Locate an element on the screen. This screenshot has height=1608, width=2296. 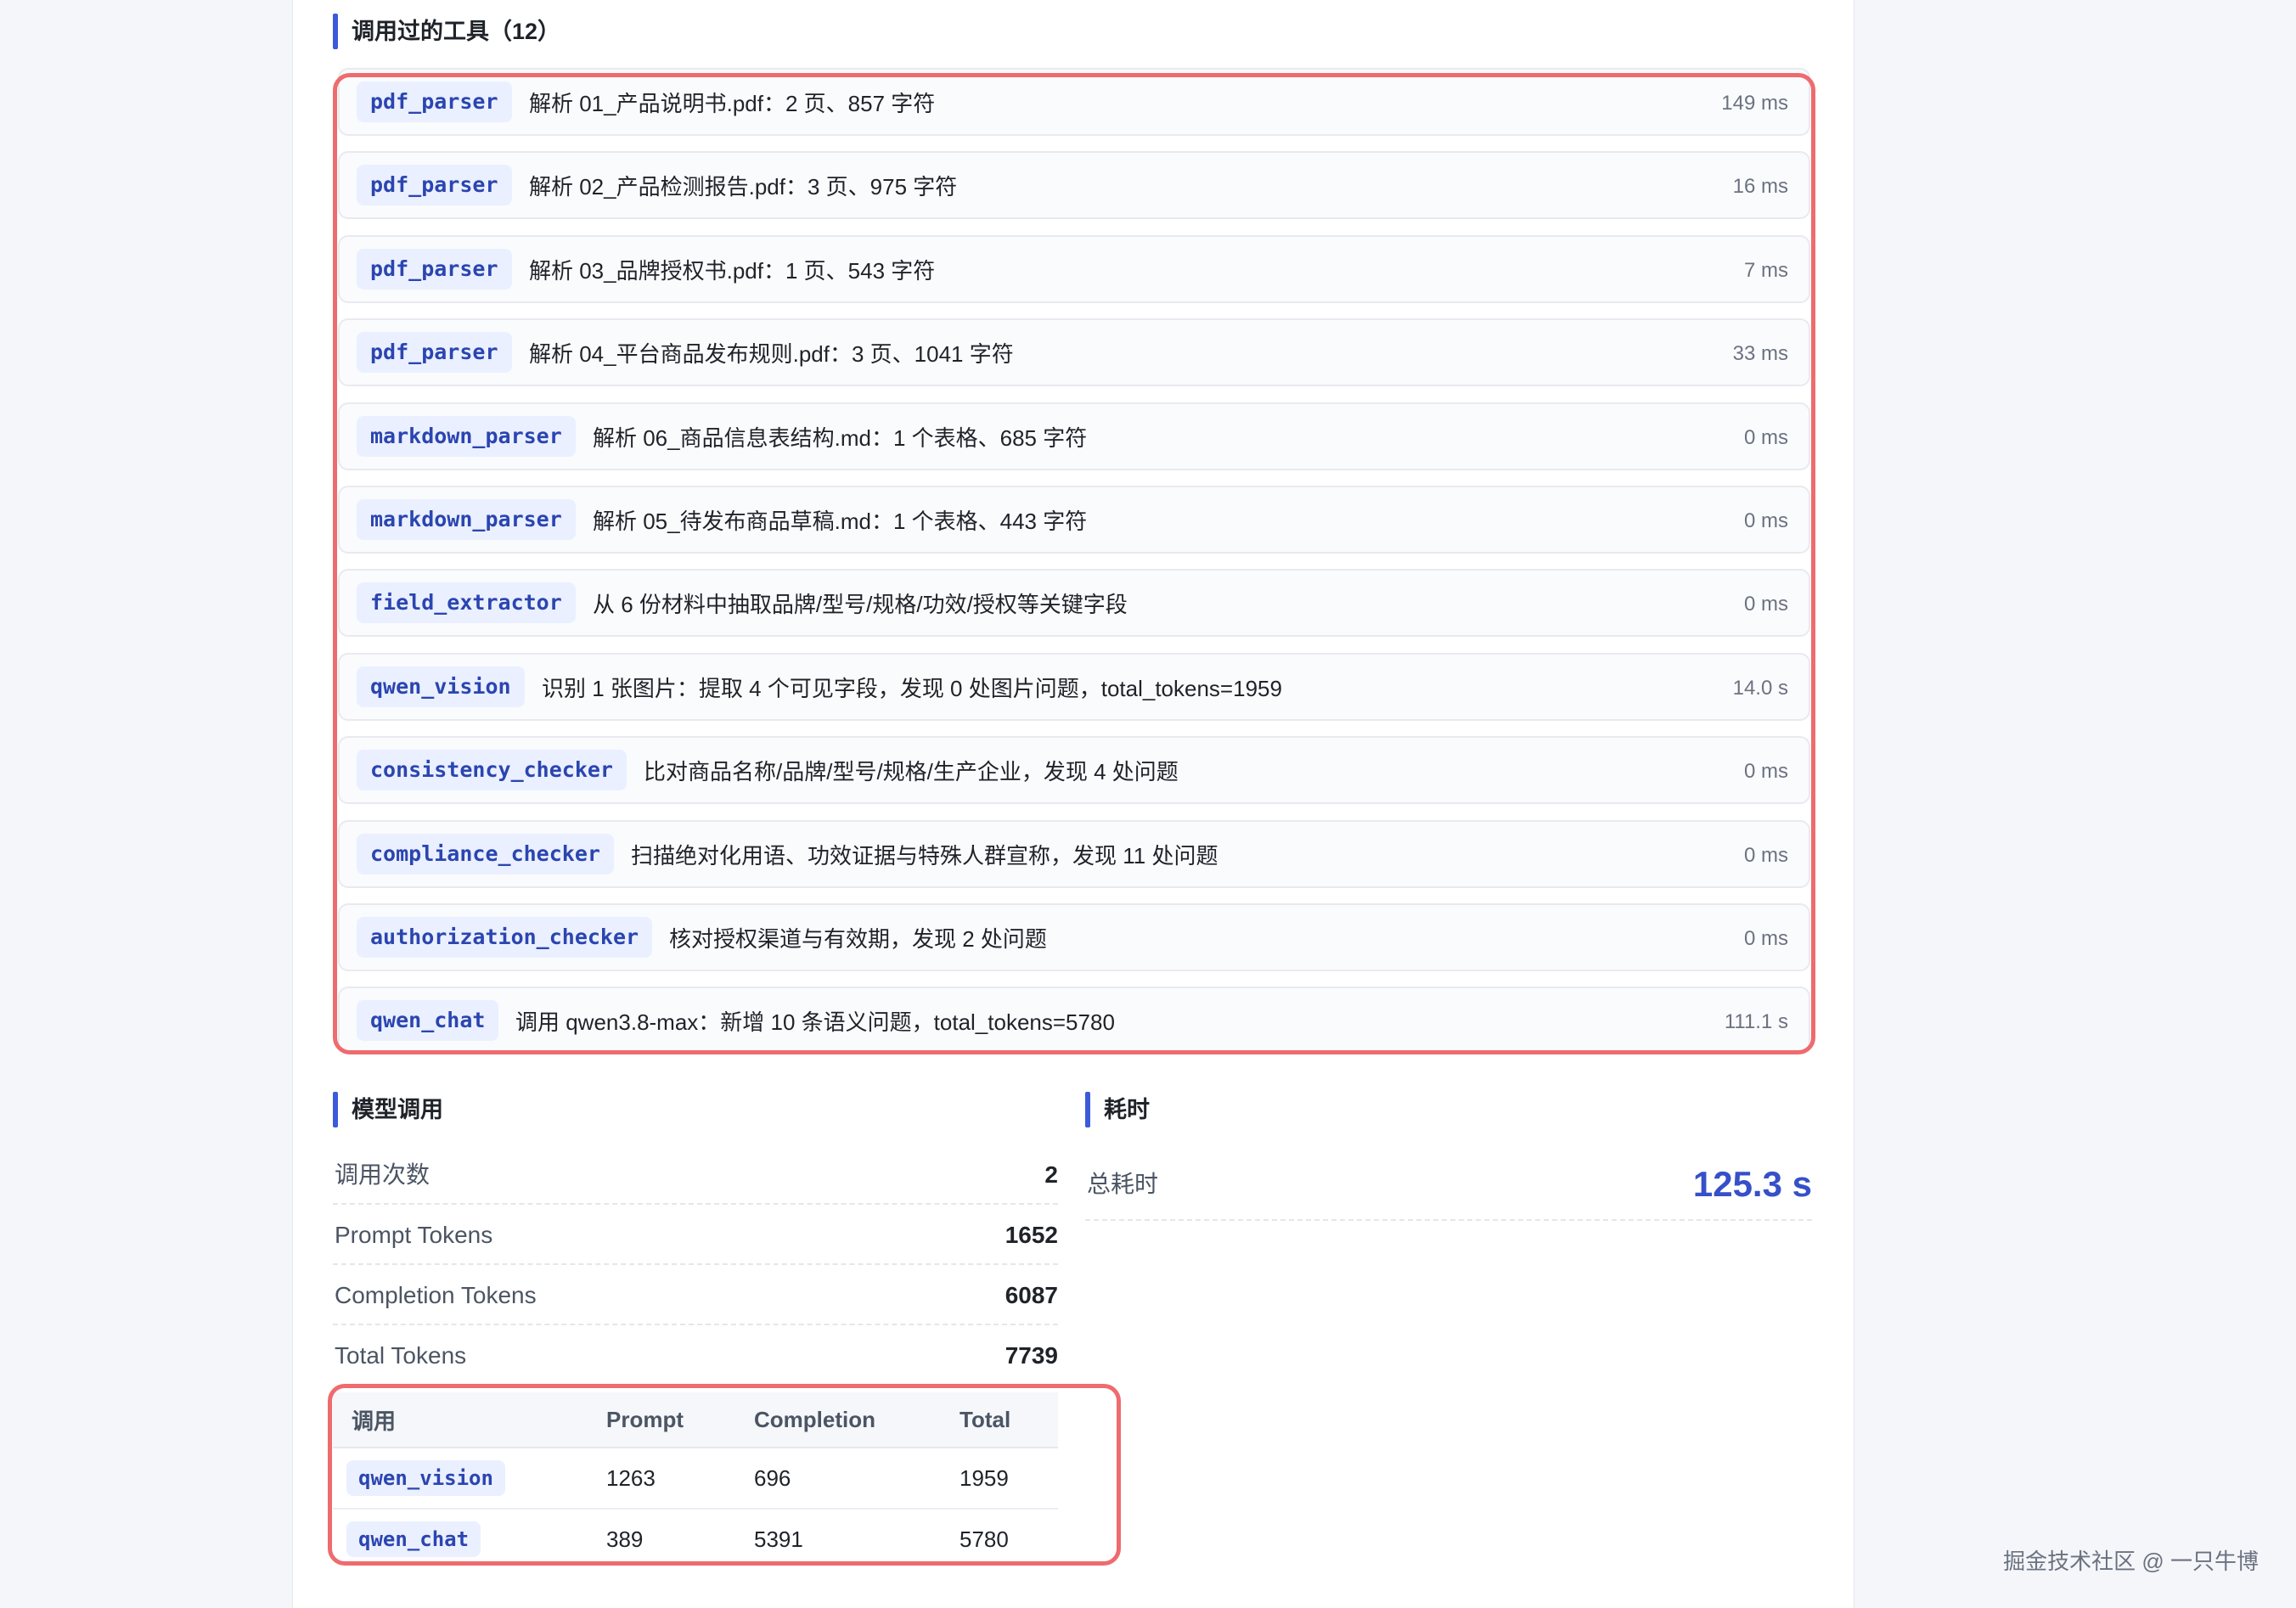
stat-label: Completion Tokens is located at coordinates (436, 1295).